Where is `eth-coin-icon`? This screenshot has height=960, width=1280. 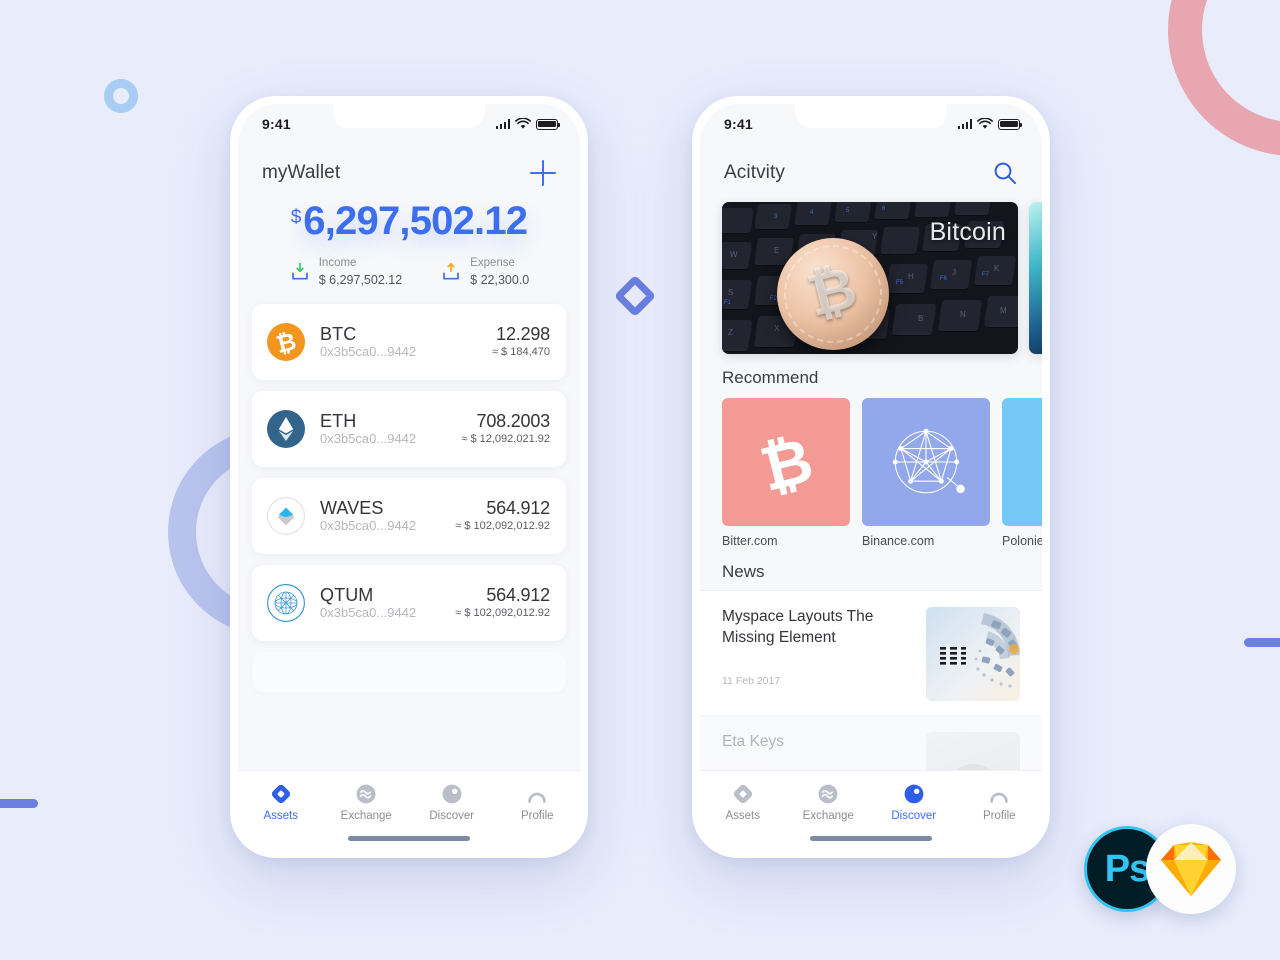 eth-coin-icon is located at coordinates (286, 429).